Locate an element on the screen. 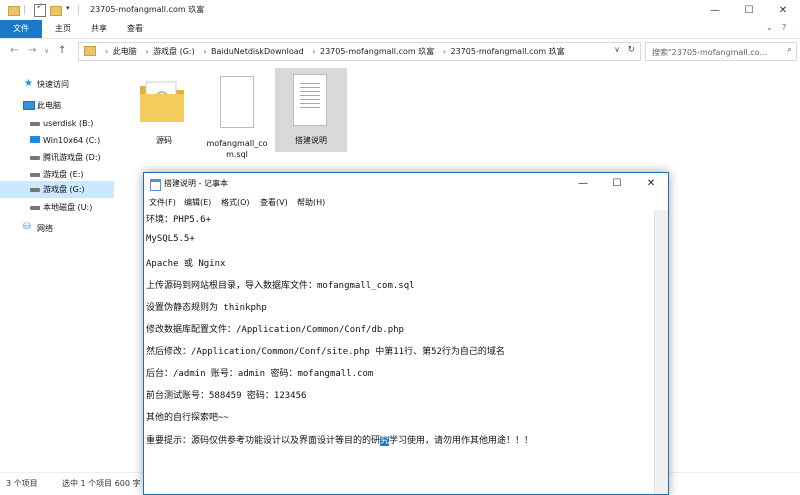 This screenshot has height=495, width=800. file-icon is located at coordinates (237, 102).